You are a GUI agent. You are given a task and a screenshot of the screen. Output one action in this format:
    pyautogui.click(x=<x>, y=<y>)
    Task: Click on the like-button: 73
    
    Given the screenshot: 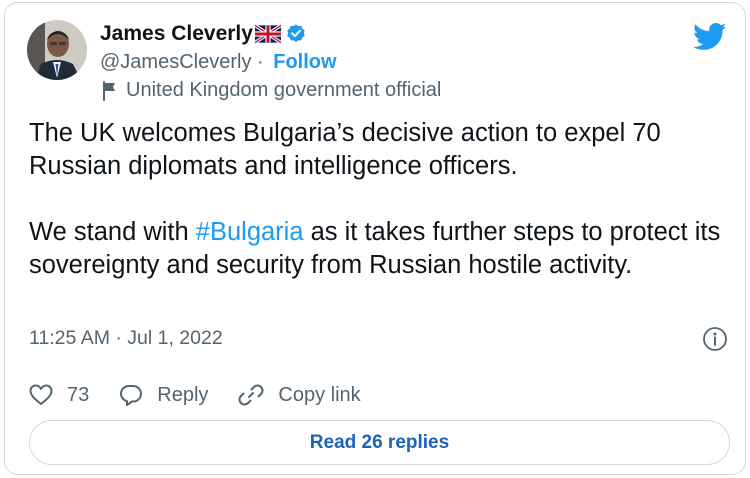 What is the action you would take?
    pyautogui.click(x=59, y=395)
    